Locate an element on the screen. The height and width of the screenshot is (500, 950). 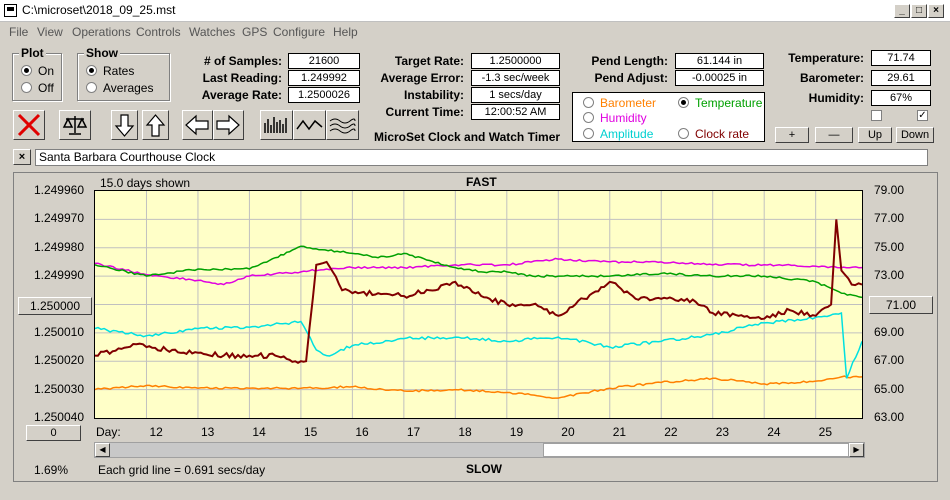
menu-file: File is located at coordinates (18, 32).